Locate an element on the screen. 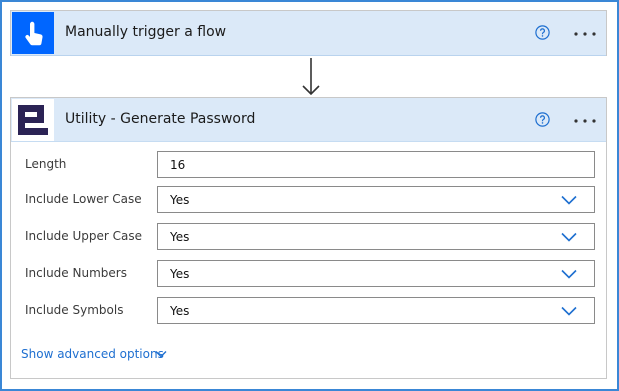 The image size is (619, 391). length-value: 16 is located at coordinates (178, 165).